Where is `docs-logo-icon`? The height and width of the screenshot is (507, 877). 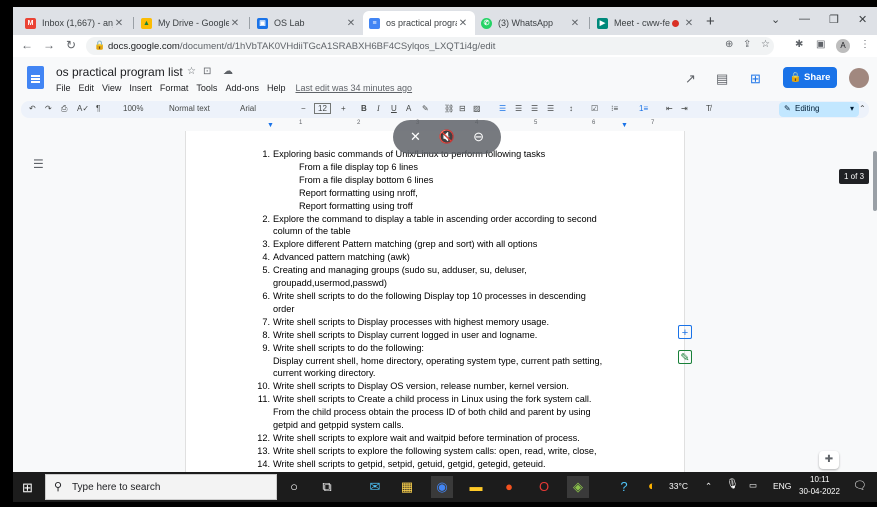
docs-logo-icon is located at coordinates (35, 77).